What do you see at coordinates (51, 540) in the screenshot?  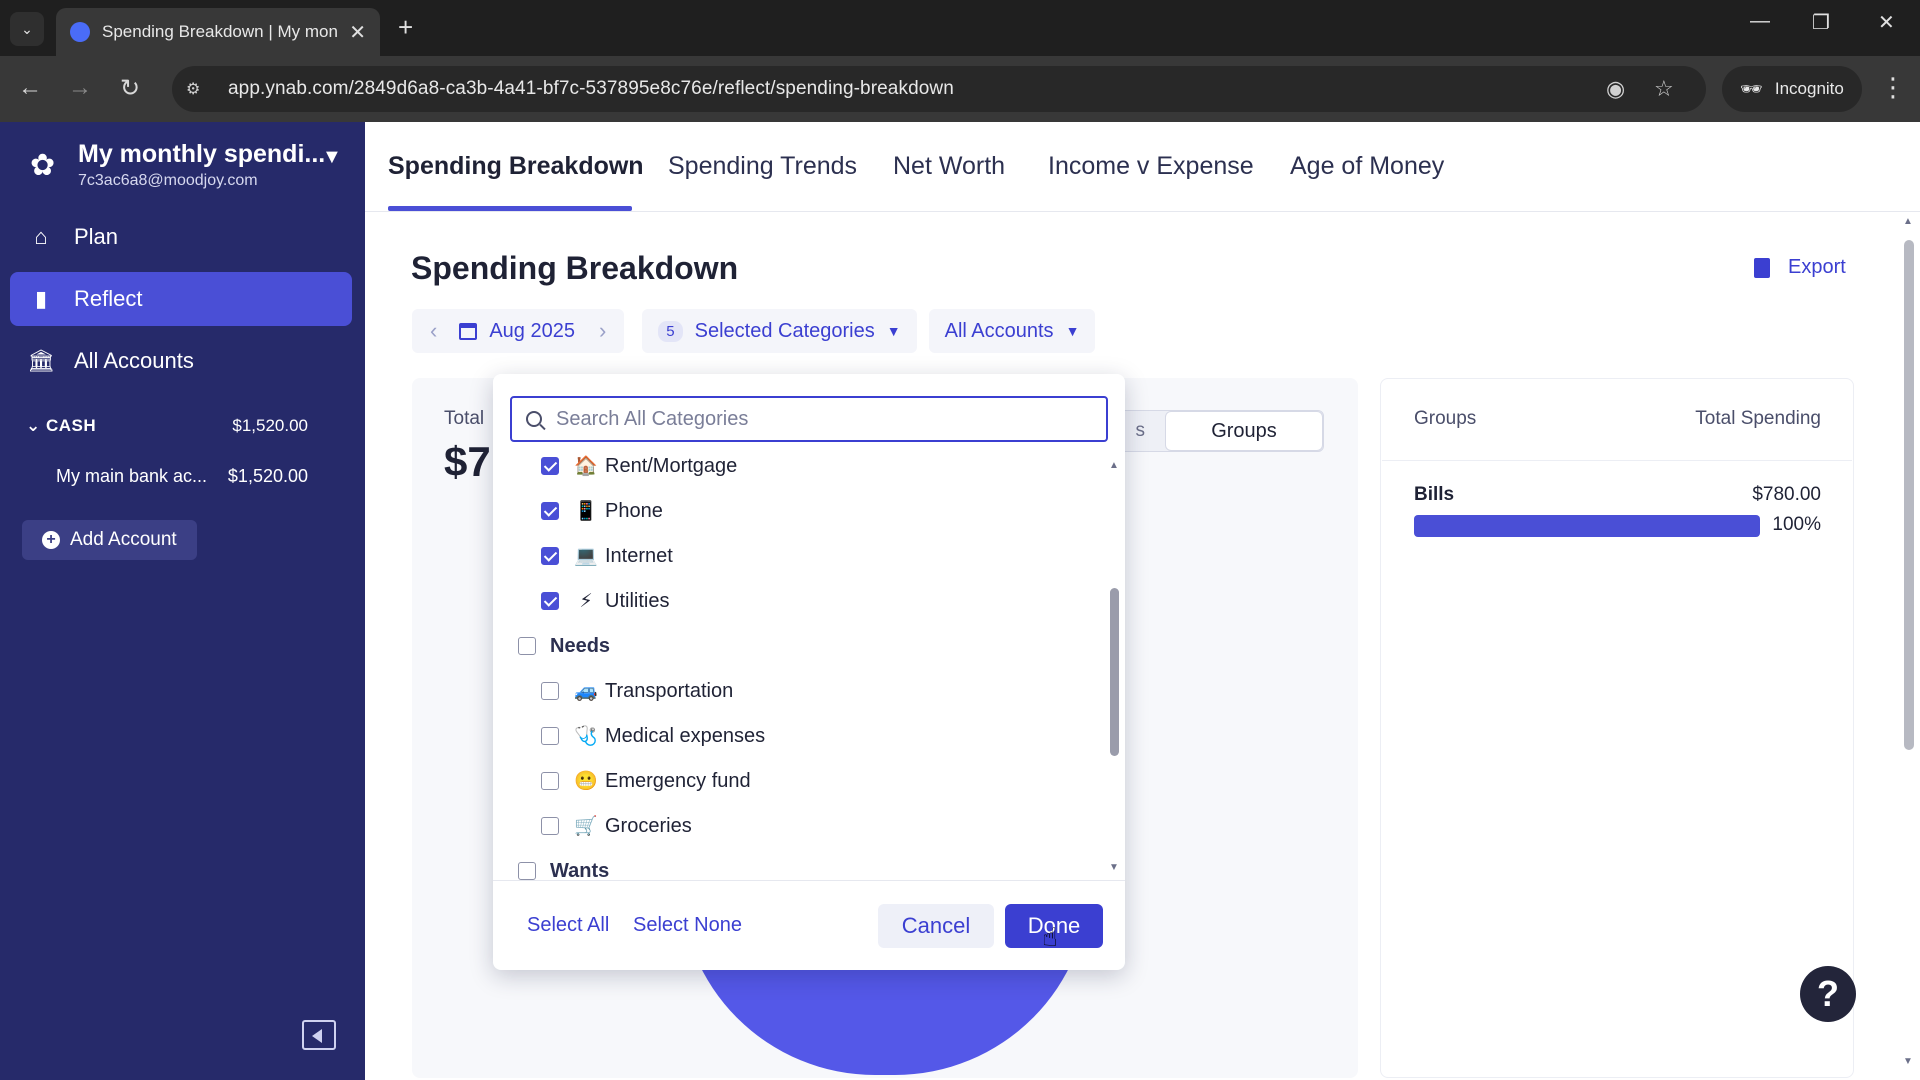 I see `plus-circle-icon: +` at bounding box center [51, 540].